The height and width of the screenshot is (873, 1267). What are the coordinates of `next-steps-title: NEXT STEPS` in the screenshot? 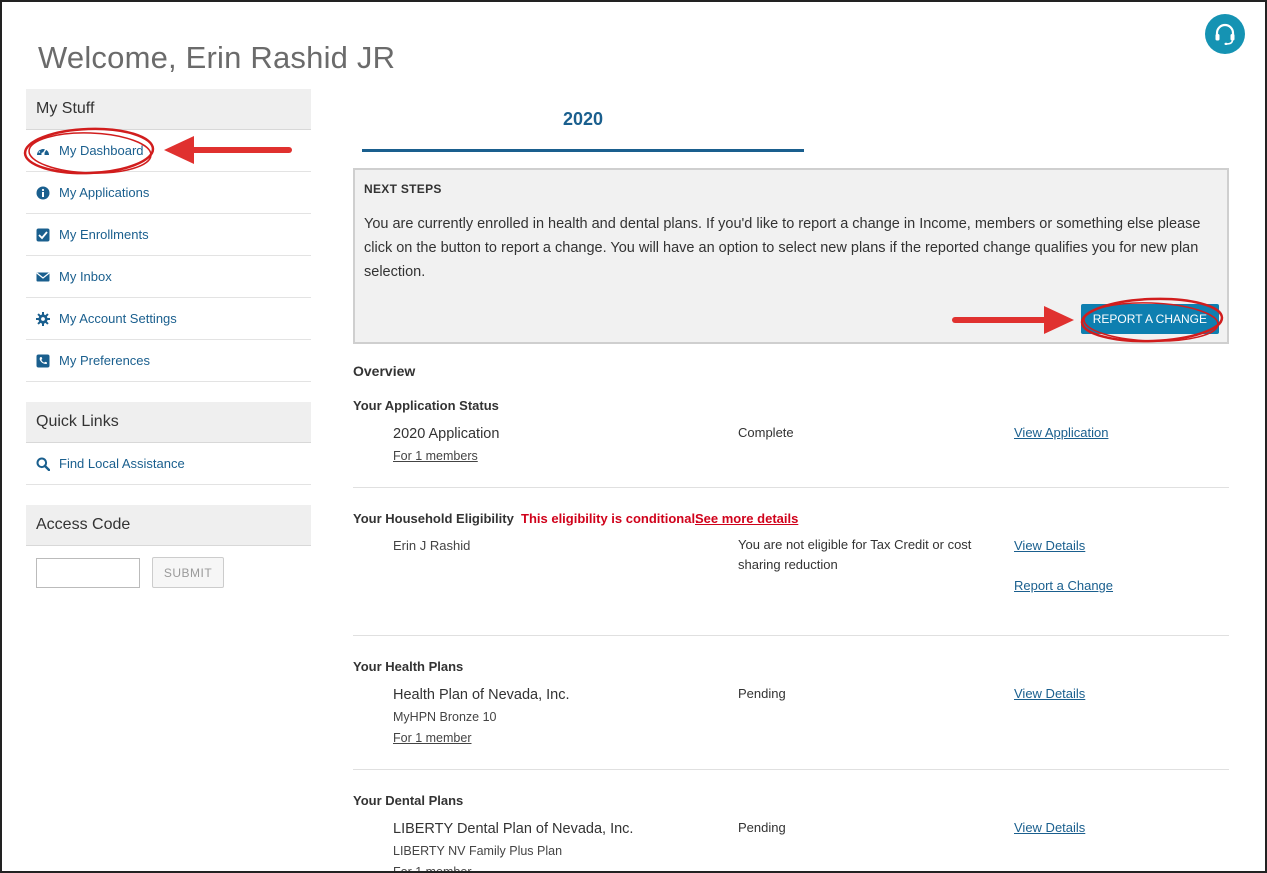 It's located at (403, 189).